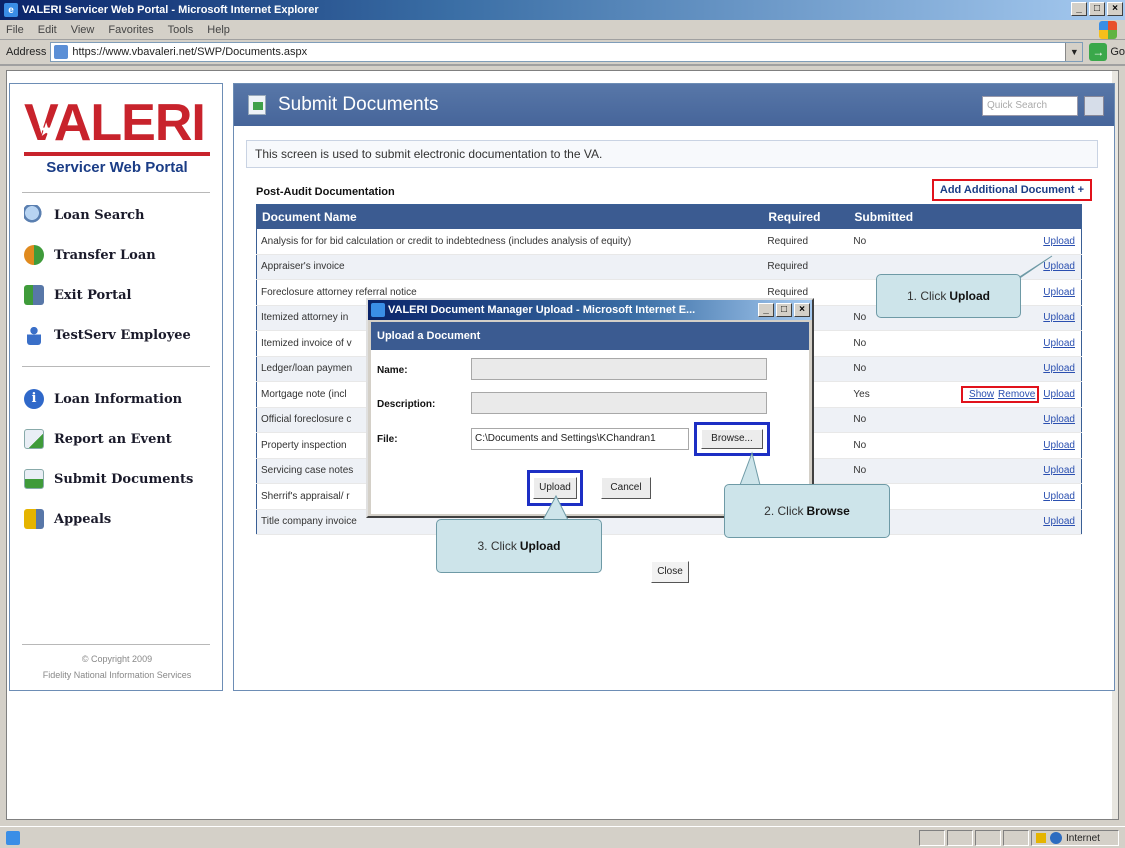  What do you see at coordinates (1056, 838) in the screenshot?
I see `globe-icon` at bounding box center [1056, 838].